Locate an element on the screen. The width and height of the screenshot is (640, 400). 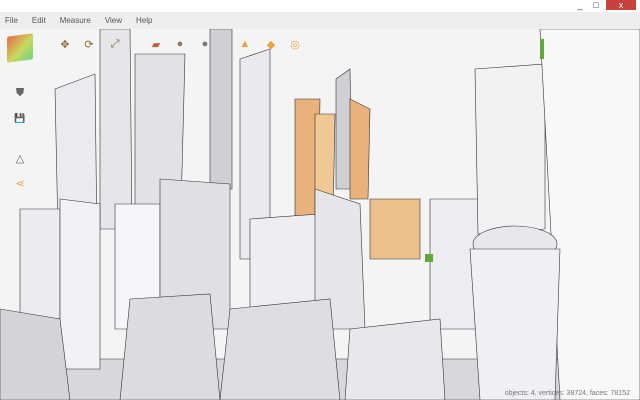
save-icon: 💾 is located at coordinates (20, 118).